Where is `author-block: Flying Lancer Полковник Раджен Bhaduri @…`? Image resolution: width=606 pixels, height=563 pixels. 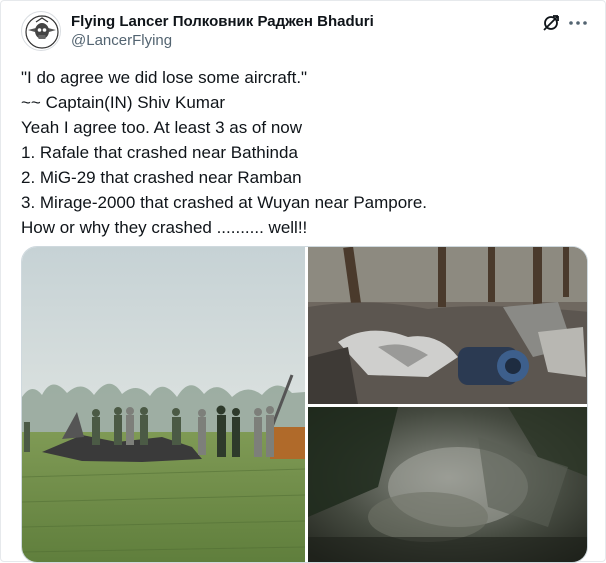
author-block: Flying Lancer Полковник Раджен Bhaduri @… is located at coordinates (222, 31).